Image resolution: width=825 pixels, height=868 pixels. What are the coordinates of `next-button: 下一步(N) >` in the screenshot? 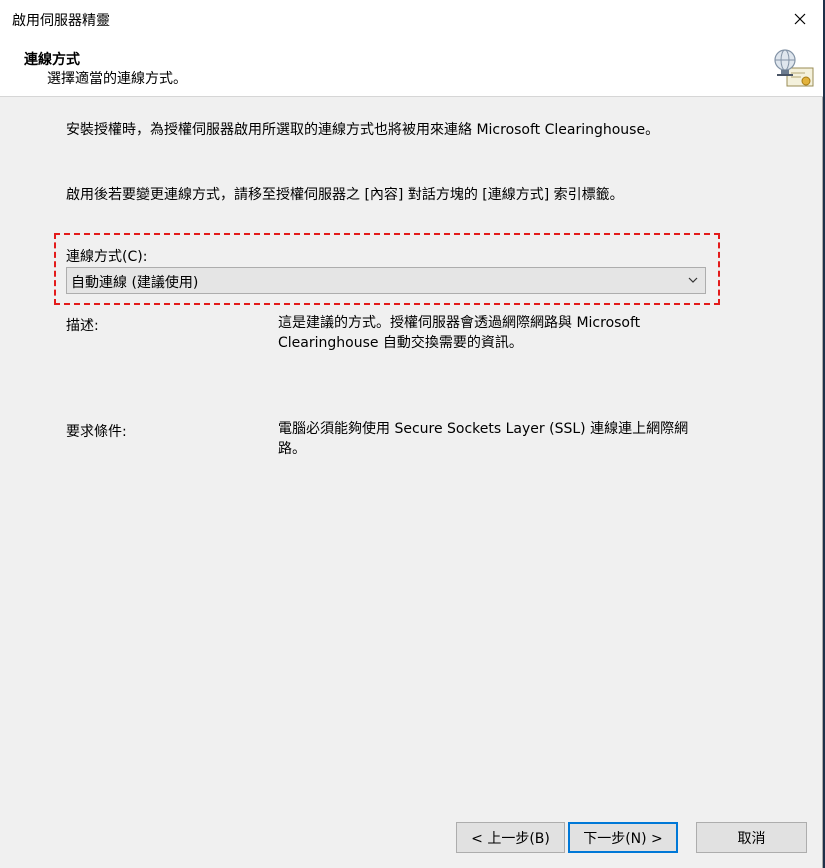 It's located at (623, 837).